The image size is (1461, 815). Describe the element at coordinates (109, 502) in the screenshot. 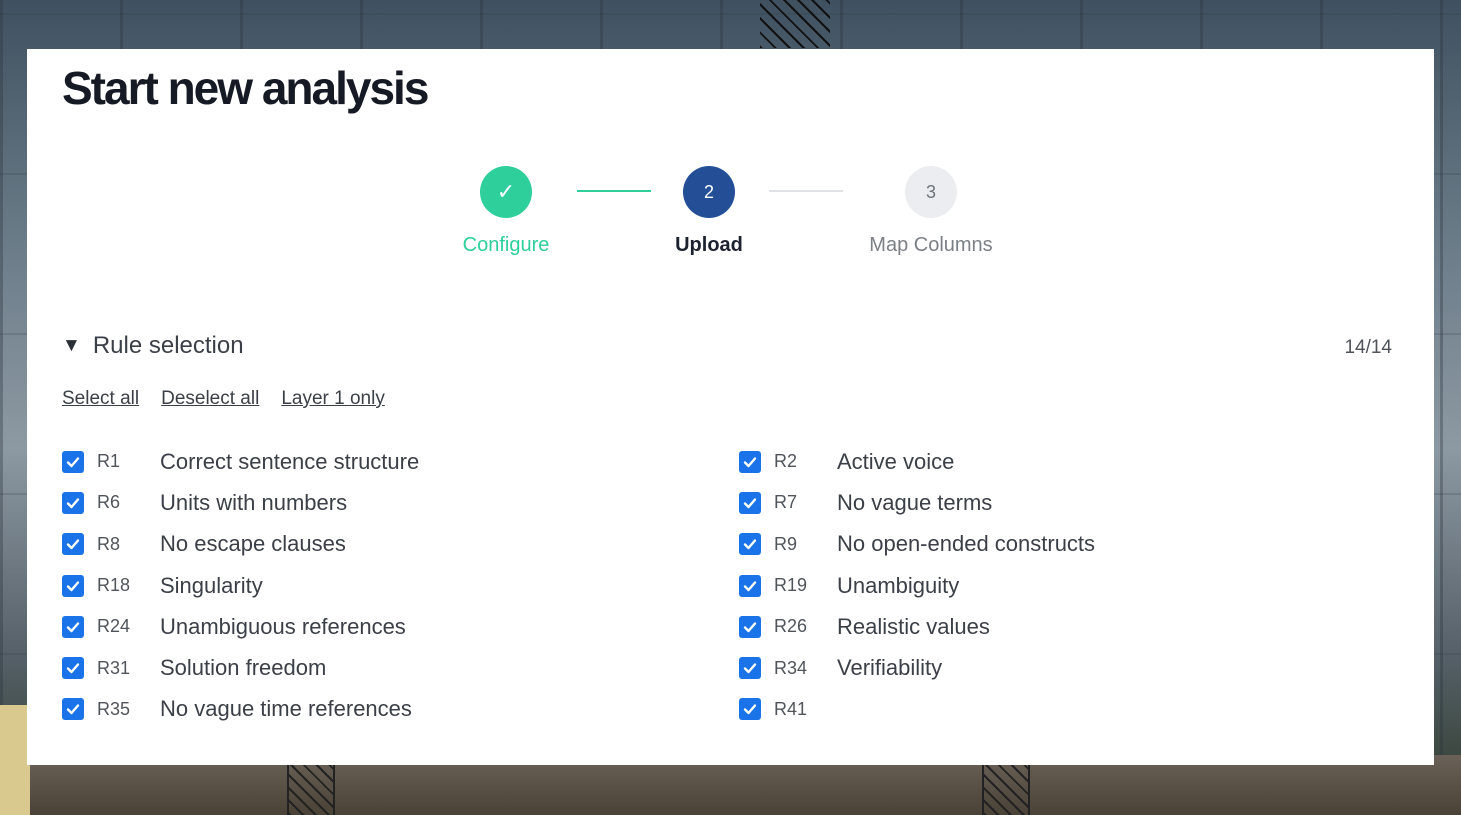

I see `rule-id: R6` at that location.